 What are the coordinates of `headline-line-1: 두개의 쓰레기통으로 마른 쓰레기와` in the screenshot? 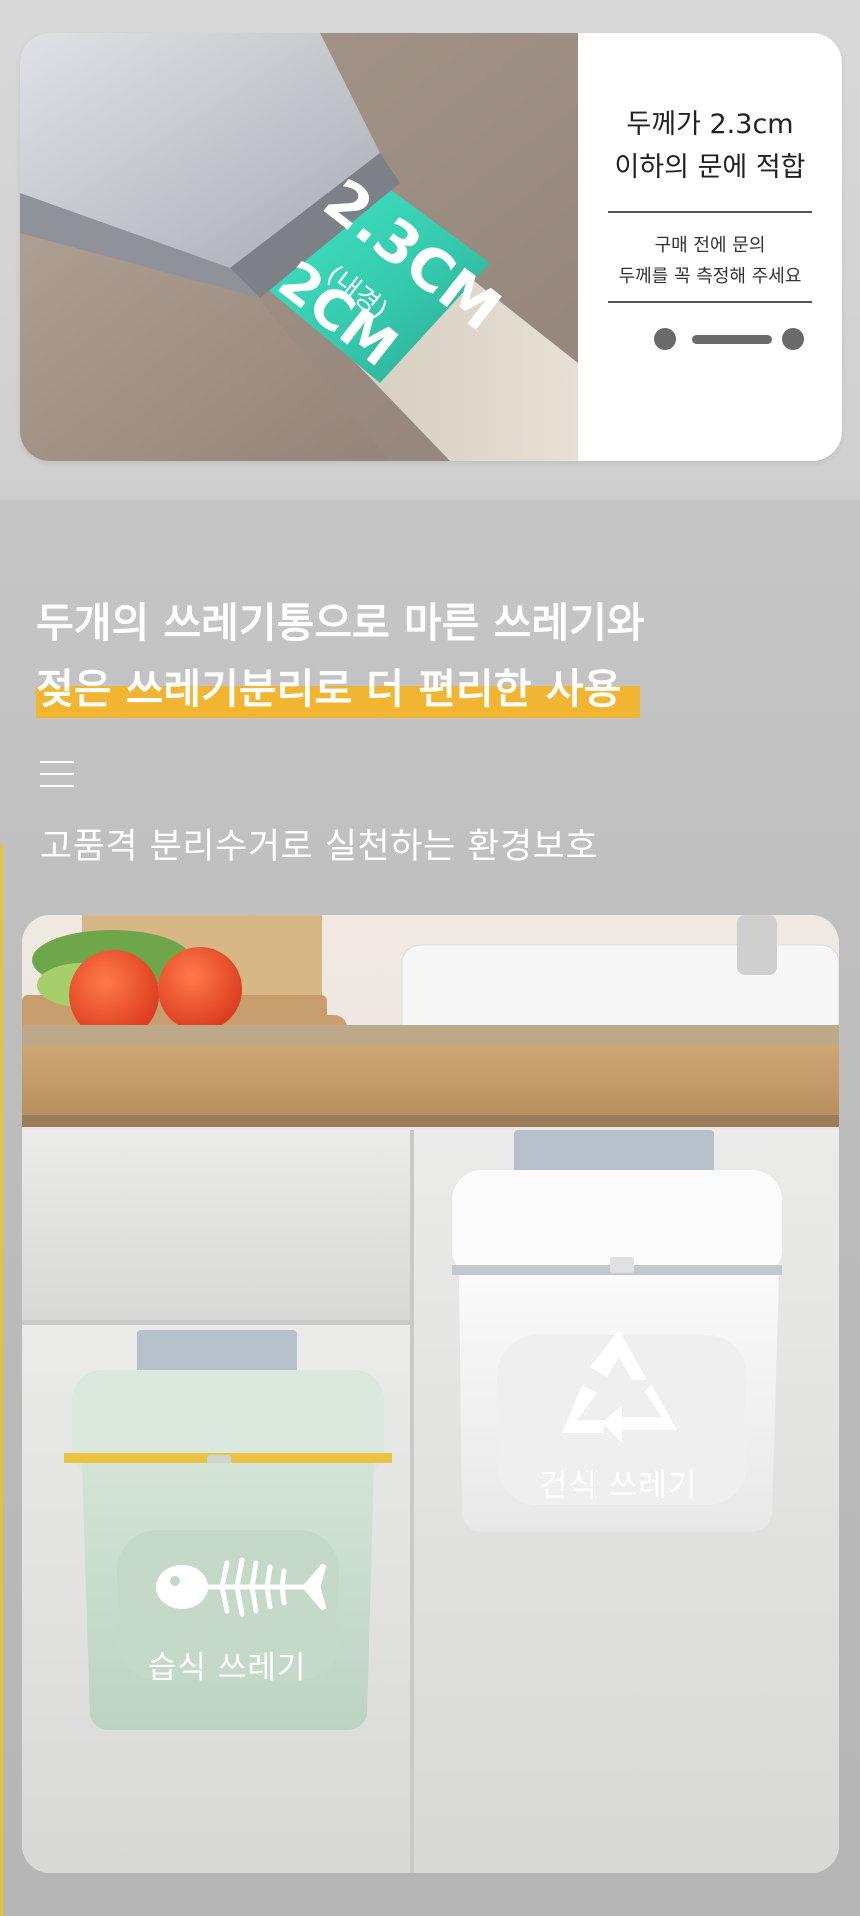 It's located at (340, 623).